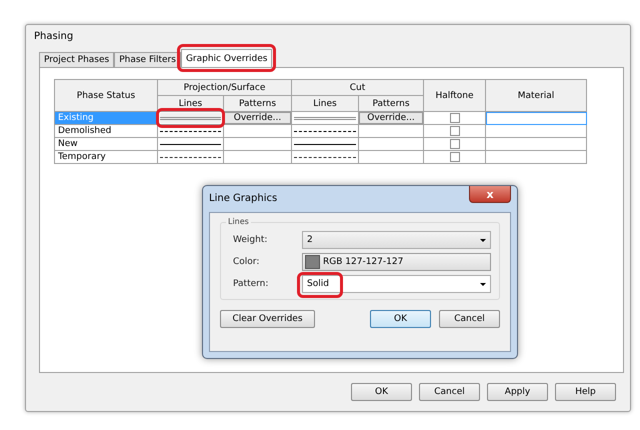  I want to click on table-cell: New, so click(106, 144).